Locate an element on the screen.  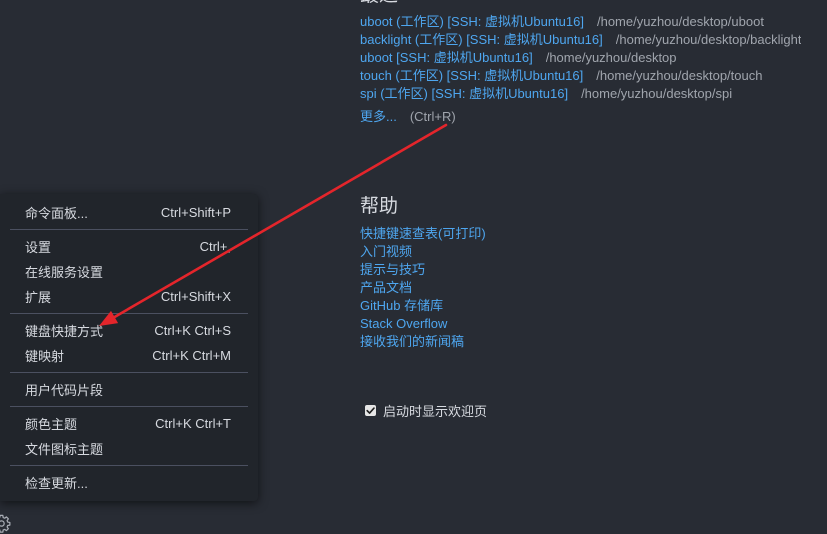
menu-item-extensions: 扩展 Ctrl+Shift+X is located at coordinates (129, 296).